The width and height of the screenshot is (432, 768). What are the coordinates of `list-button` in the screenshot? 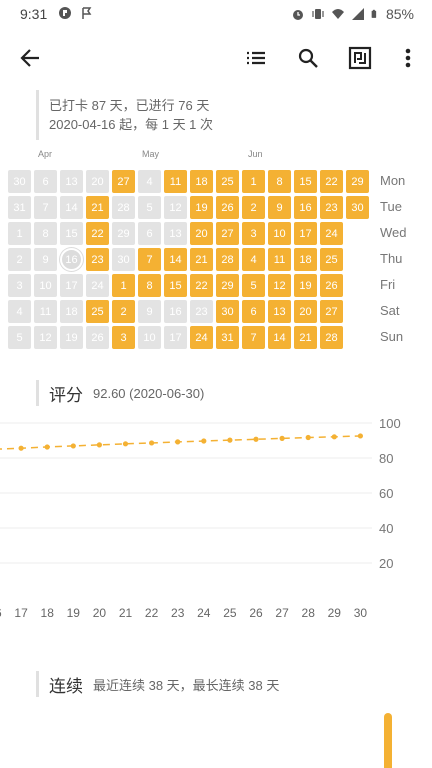 It's located at (256, 58).